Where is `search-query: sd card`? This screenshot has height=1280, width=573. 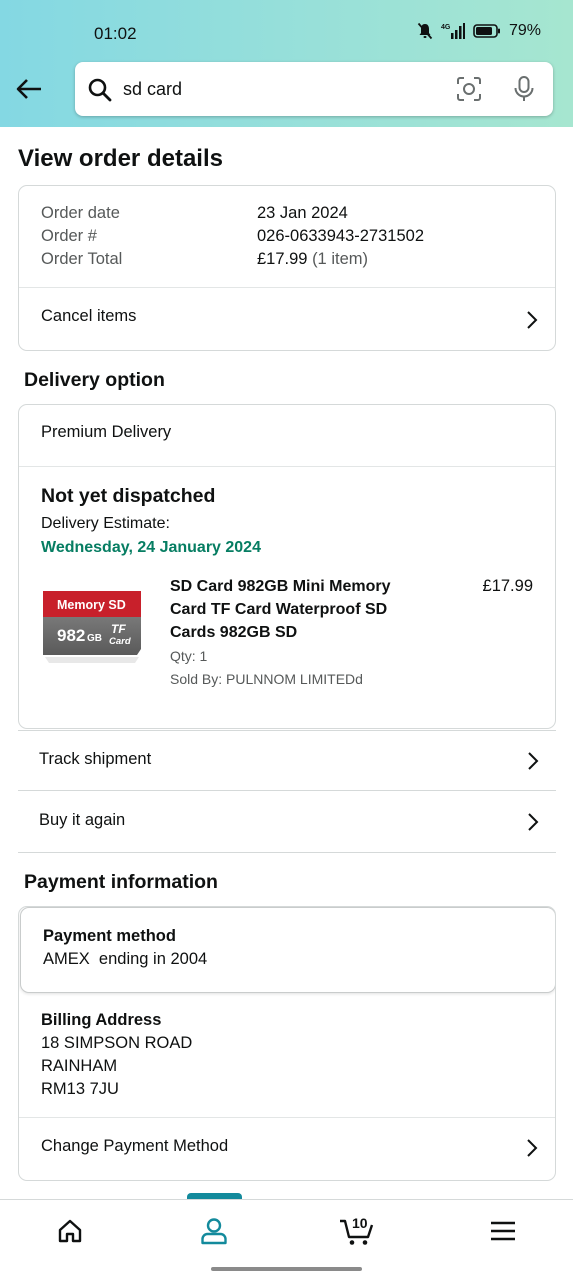
search-query: sd card is located at coordinates (153, 89).